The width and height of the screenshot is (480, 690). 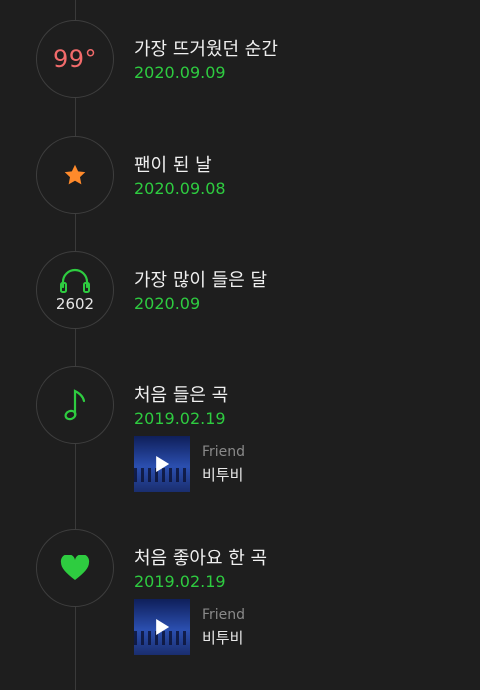 I want to click on heart-badge, so click(x=75, y=568).